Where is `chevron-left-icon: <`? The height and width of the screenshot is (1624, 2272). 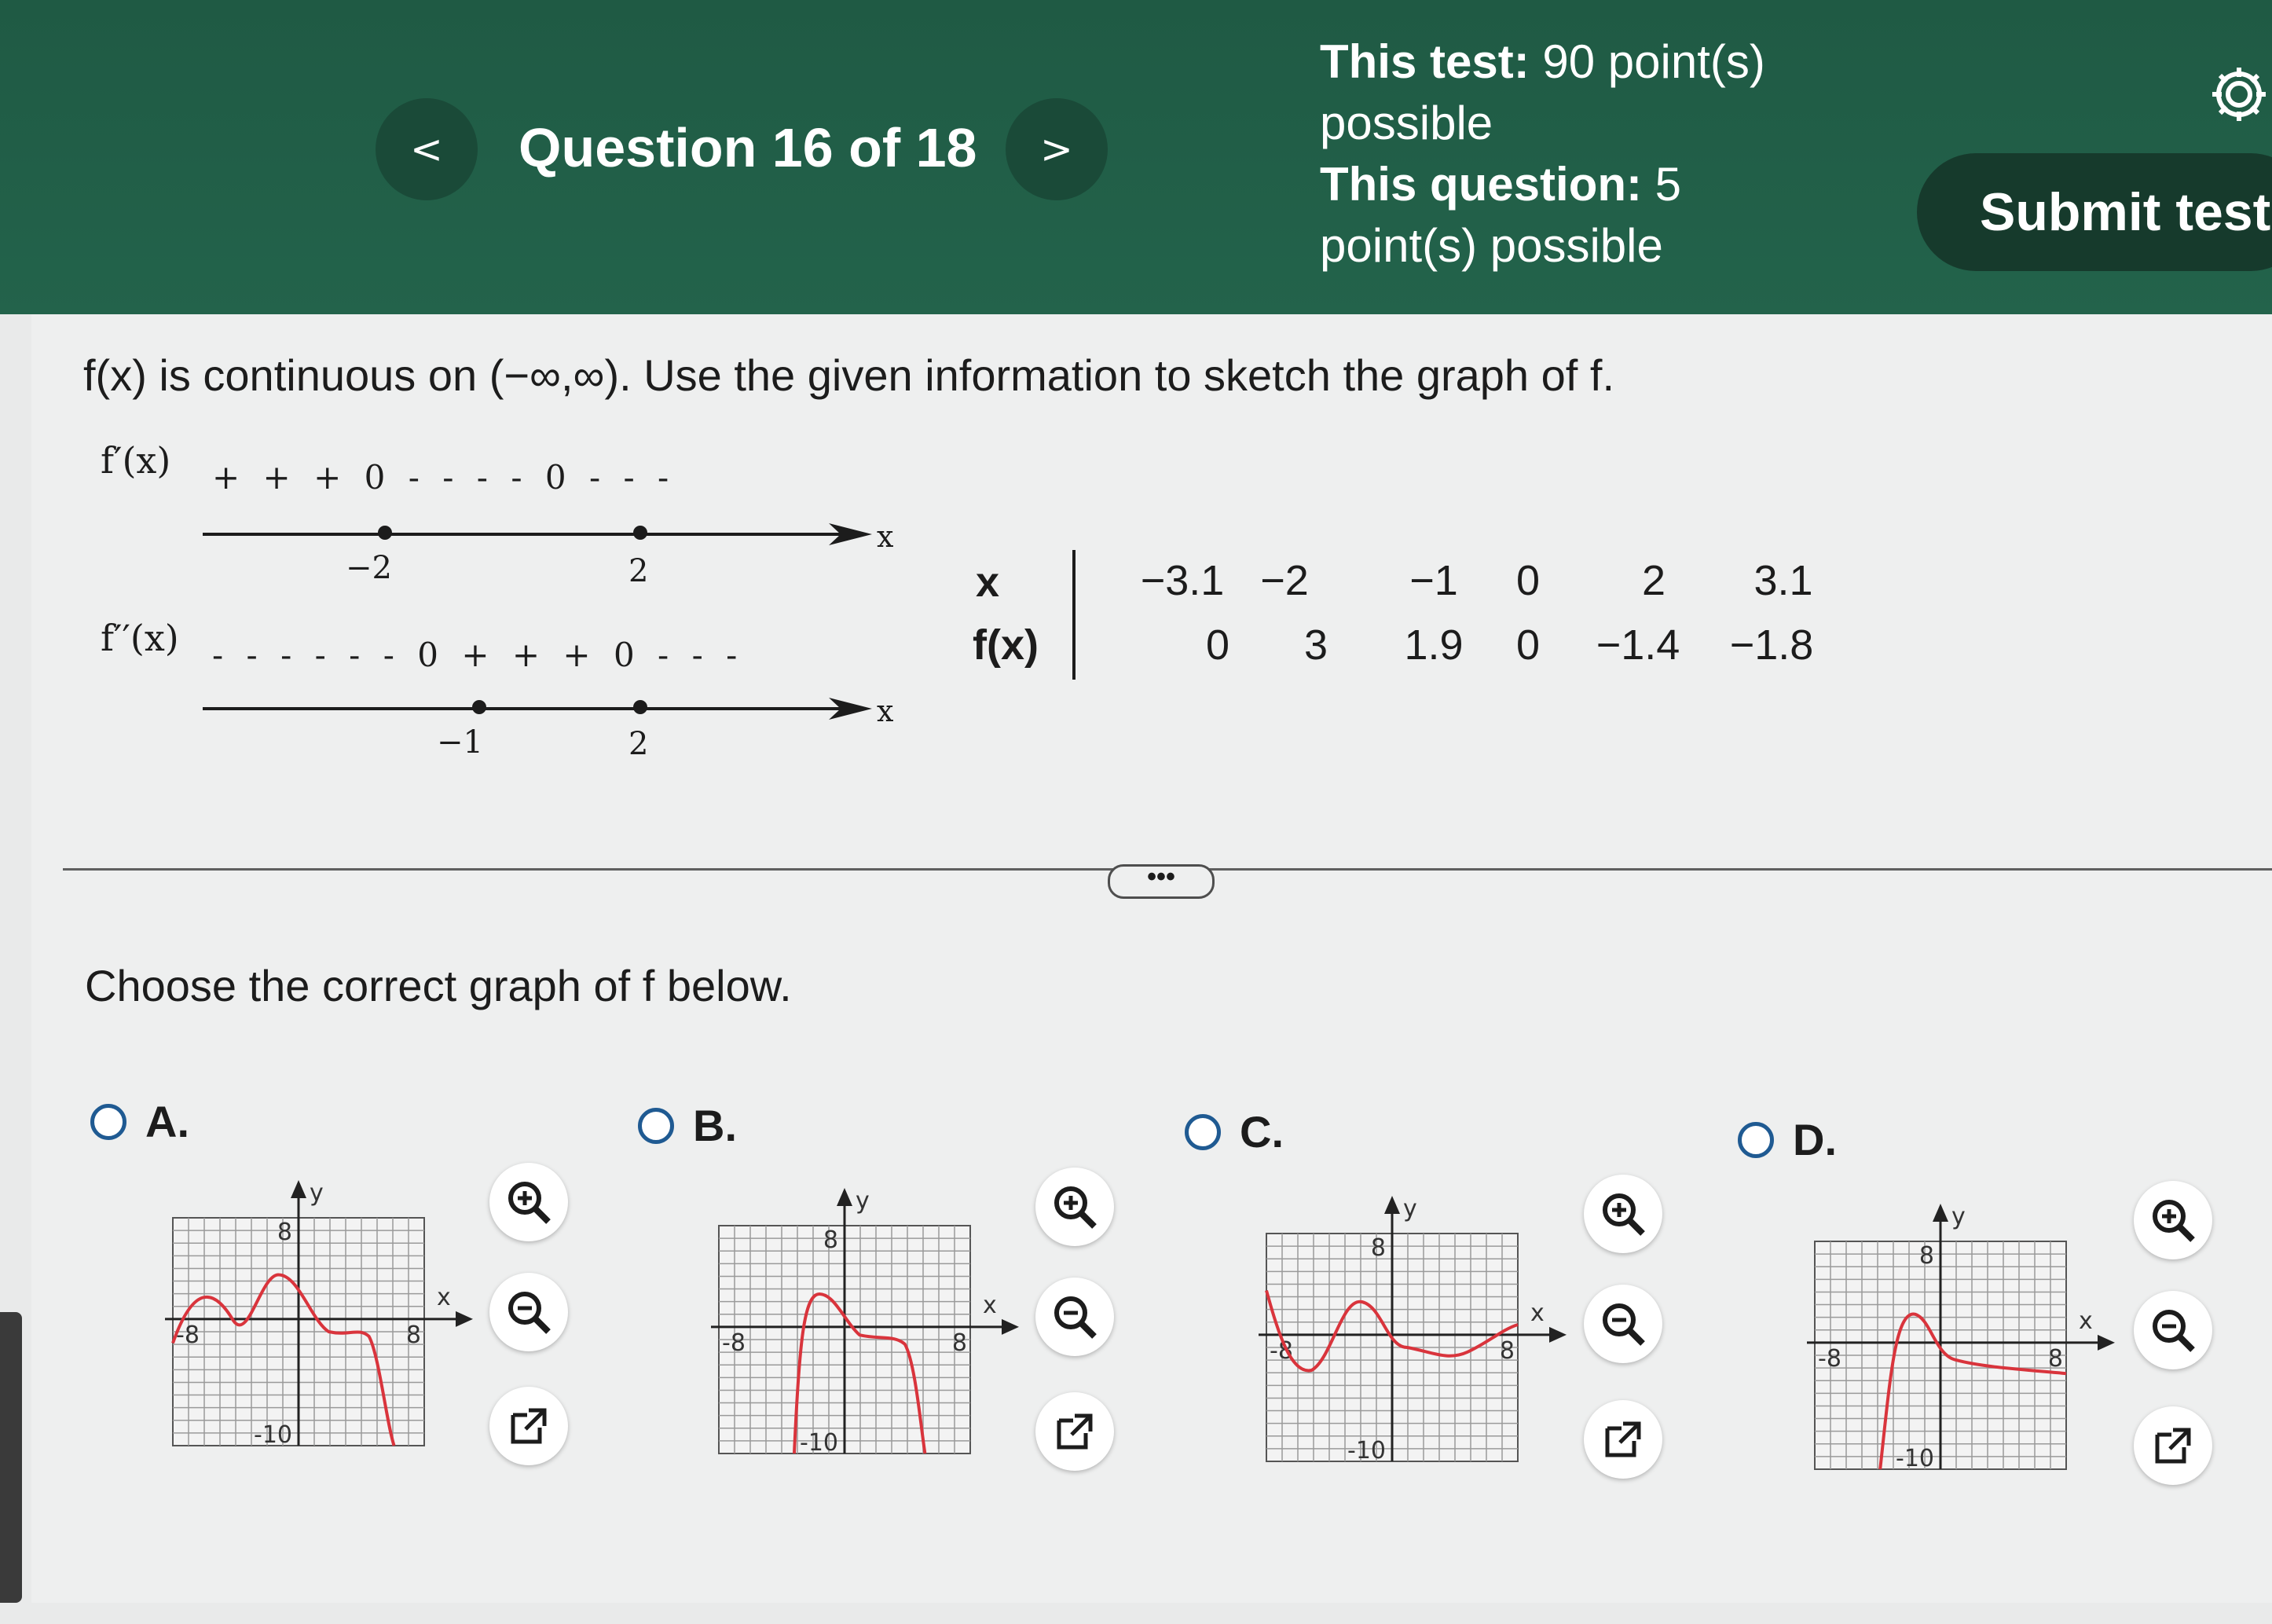
chevron-left-icon: < is located at coordinates (426, 149).